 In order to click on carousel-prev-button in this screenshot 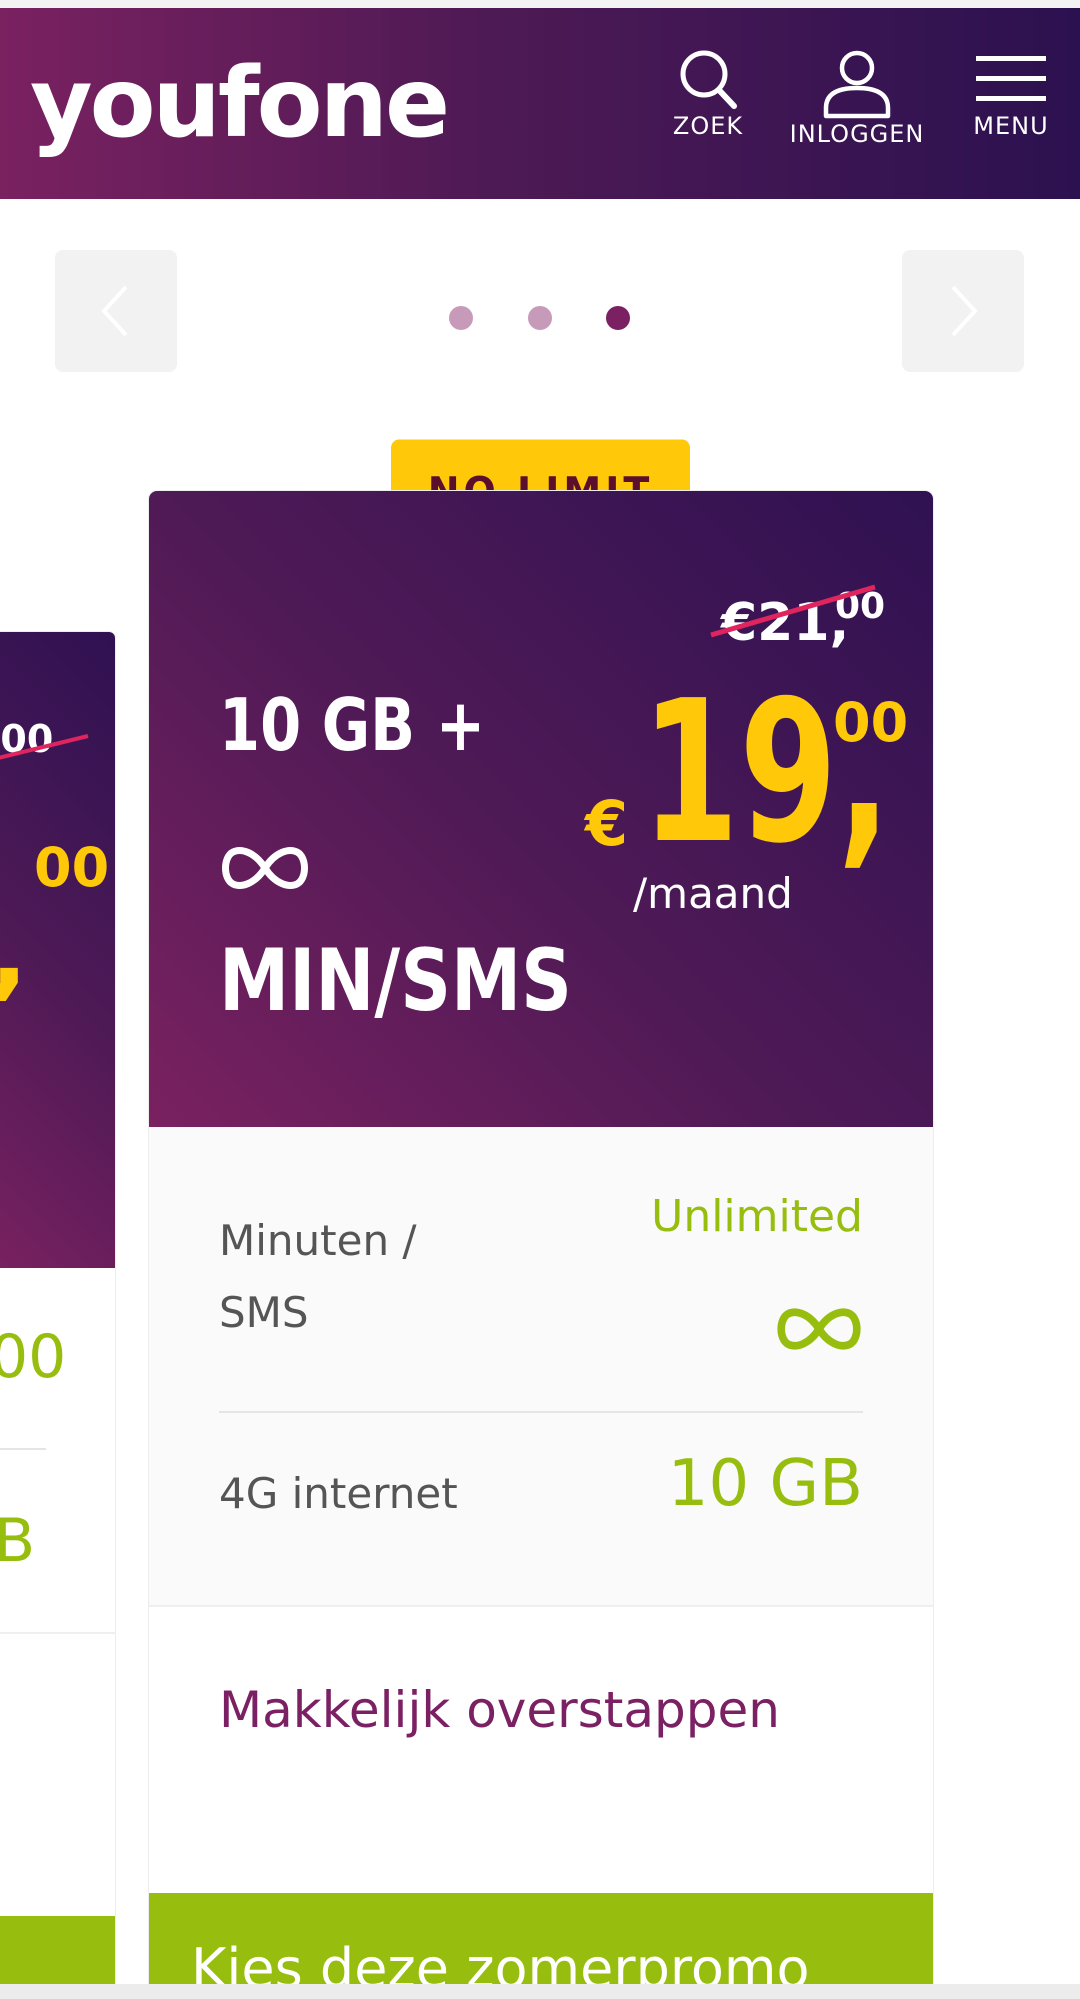, I will do `click(116, 311)`.